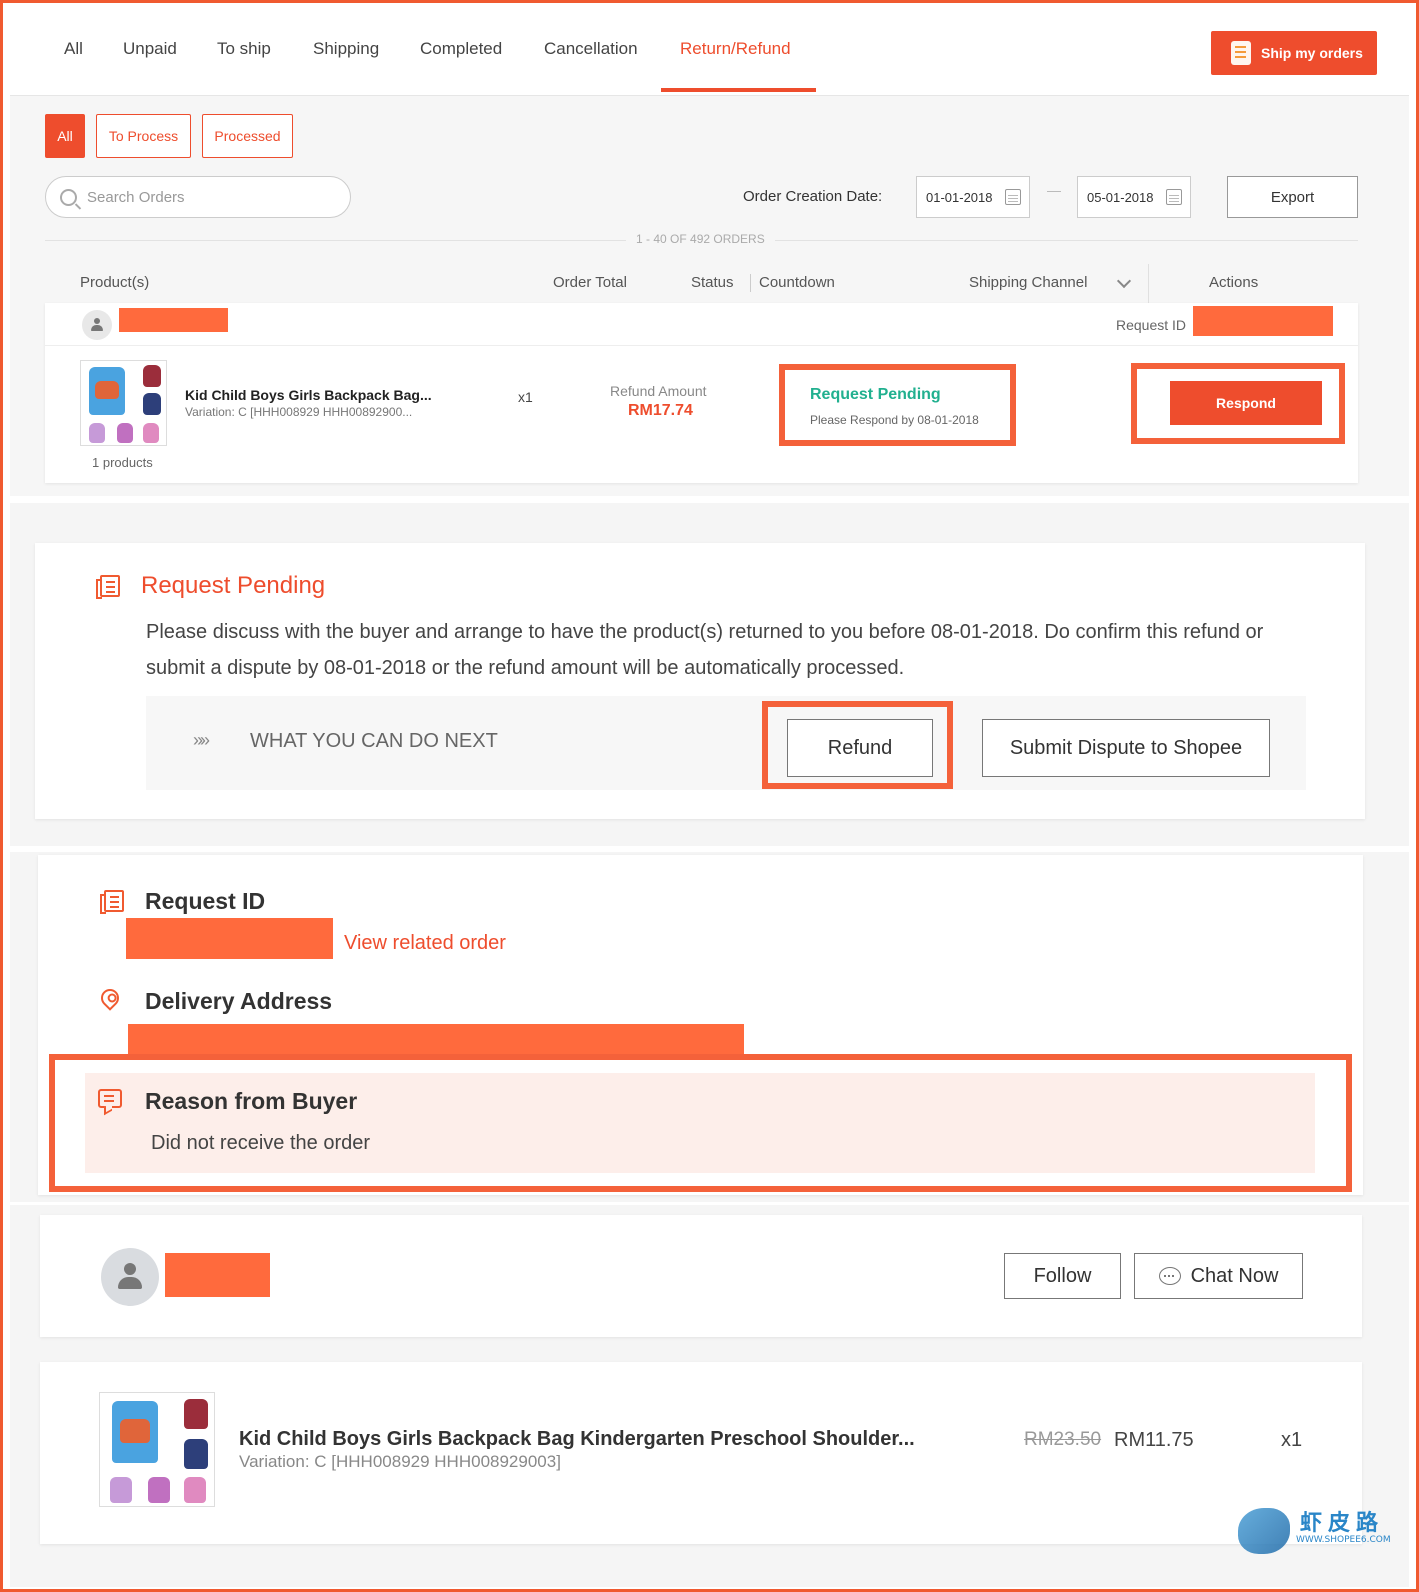  Describe the element at coordinates (73, 49) in the screenshot. I see `tab-all: All` at that location.